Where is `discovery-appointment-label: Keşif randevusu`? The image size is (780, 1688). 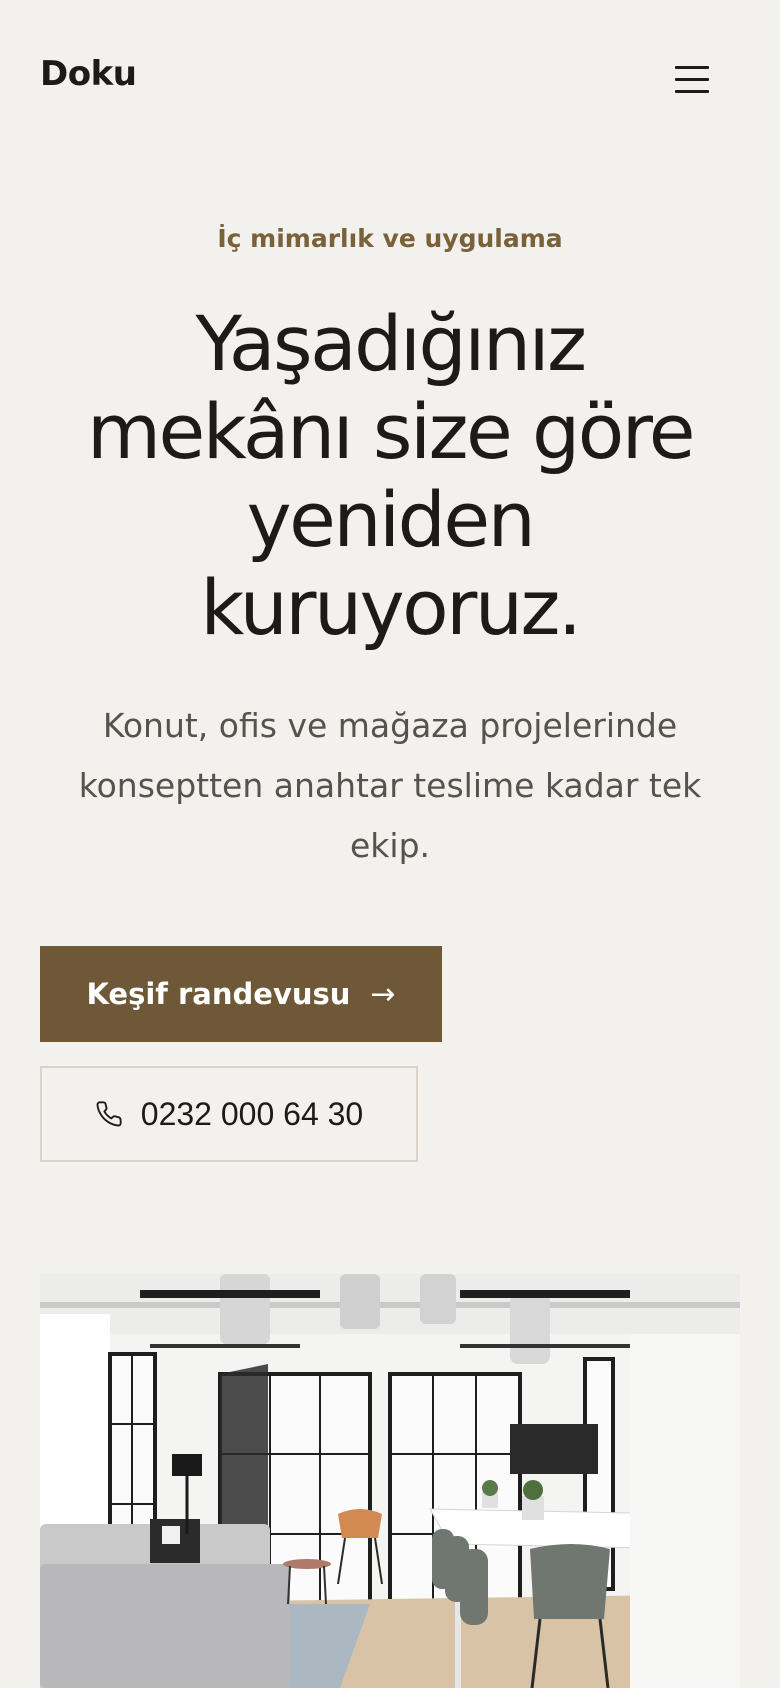 discovery-appointment-label: Keşif randevusu is located at coordinates (218, 994).